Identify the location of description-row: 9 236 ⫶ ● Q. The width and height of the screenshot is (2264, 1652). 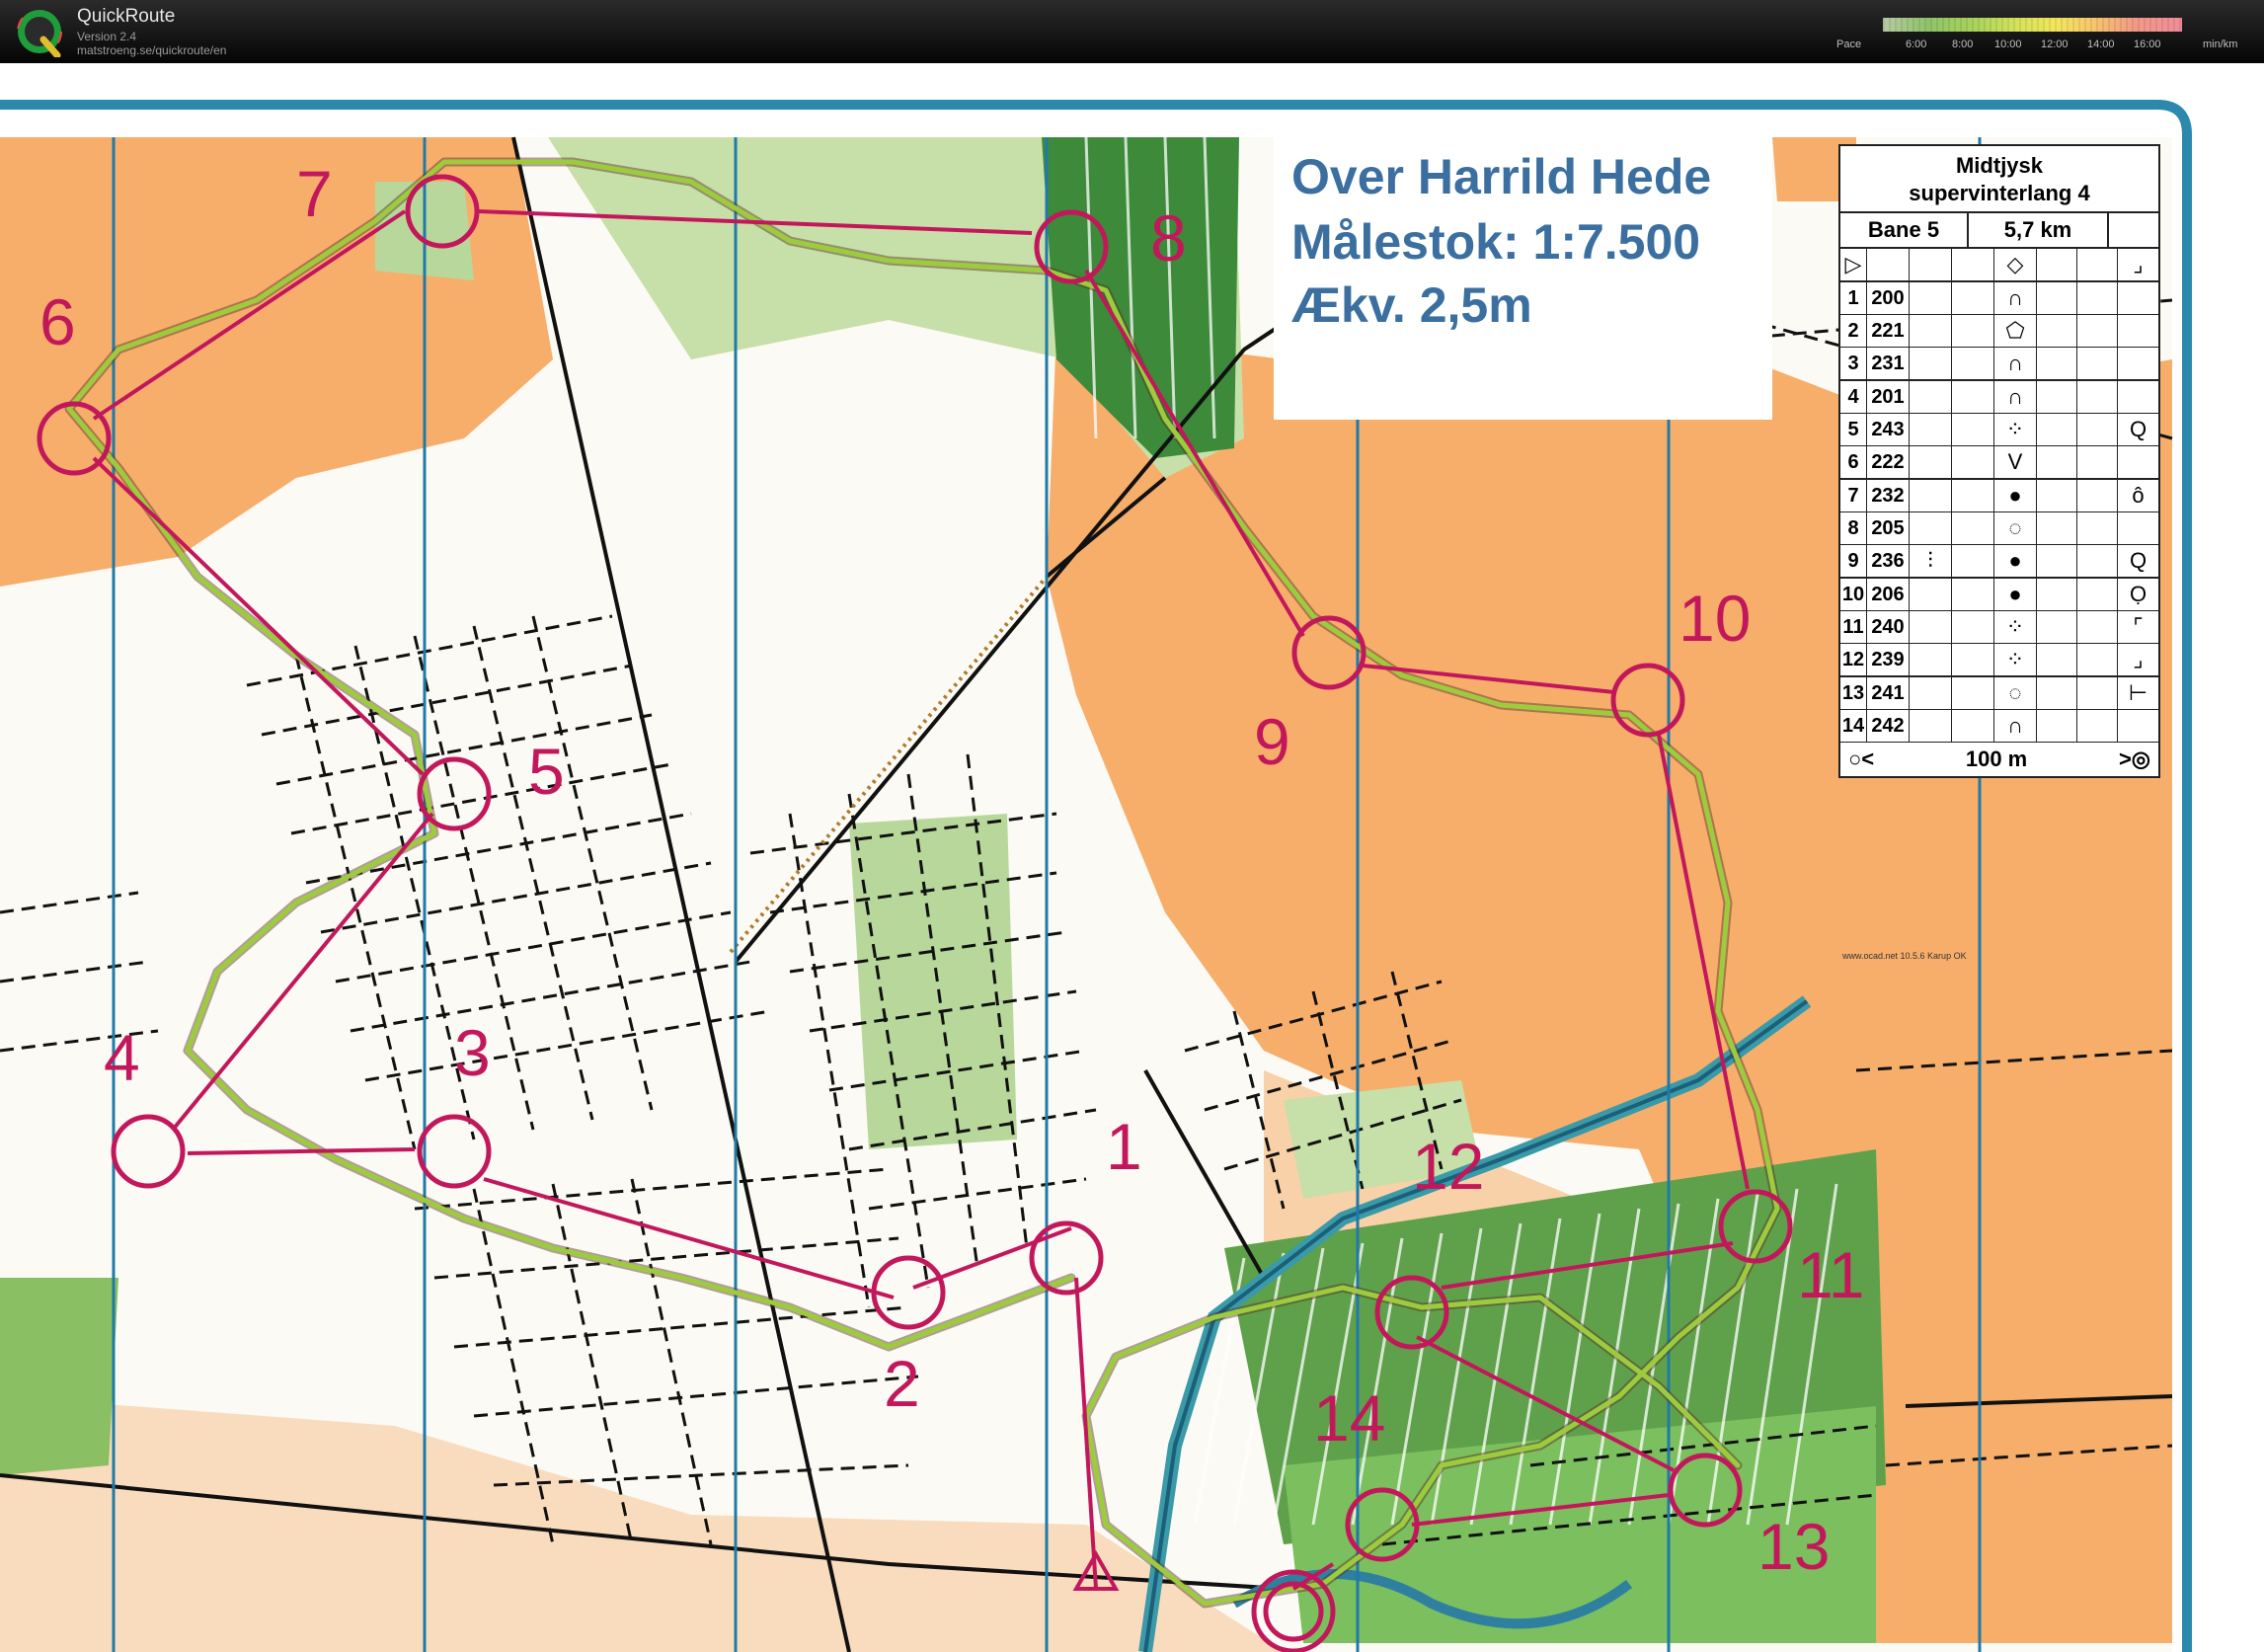
(1999, 562).